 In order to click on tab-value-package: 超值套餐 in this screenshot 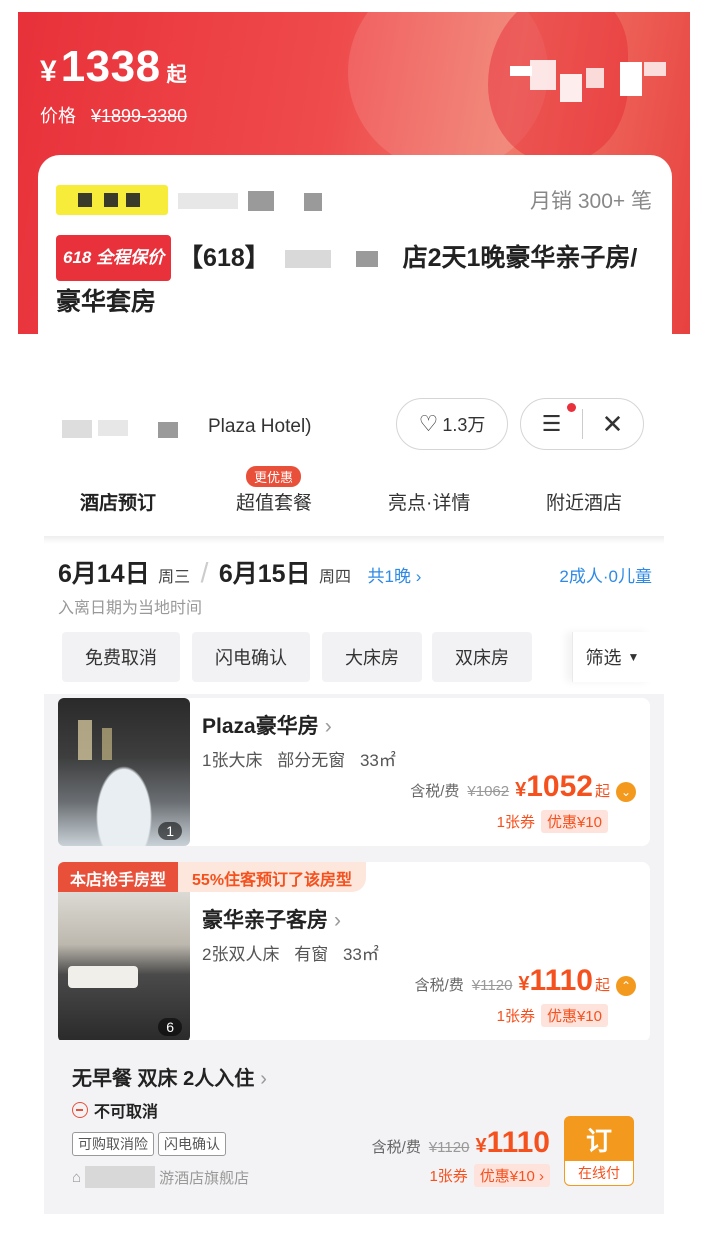, I will do `click(274, 501)`.